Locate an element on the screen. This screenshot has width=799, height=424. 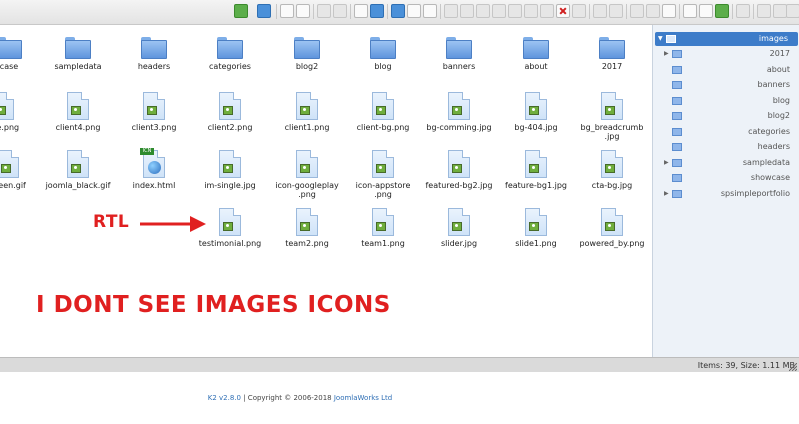
file-item: joomla_black.gif is located at coordinates (78, 170).